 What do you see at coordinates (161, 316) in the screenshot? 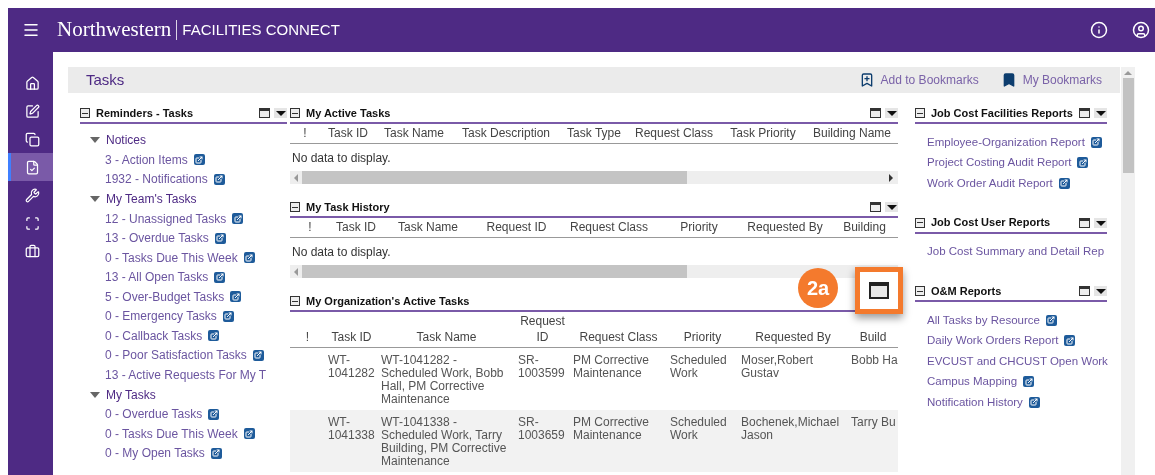
I see `task-count-link: 0 - Emergency Tasks` at bounding box center [161, 316].